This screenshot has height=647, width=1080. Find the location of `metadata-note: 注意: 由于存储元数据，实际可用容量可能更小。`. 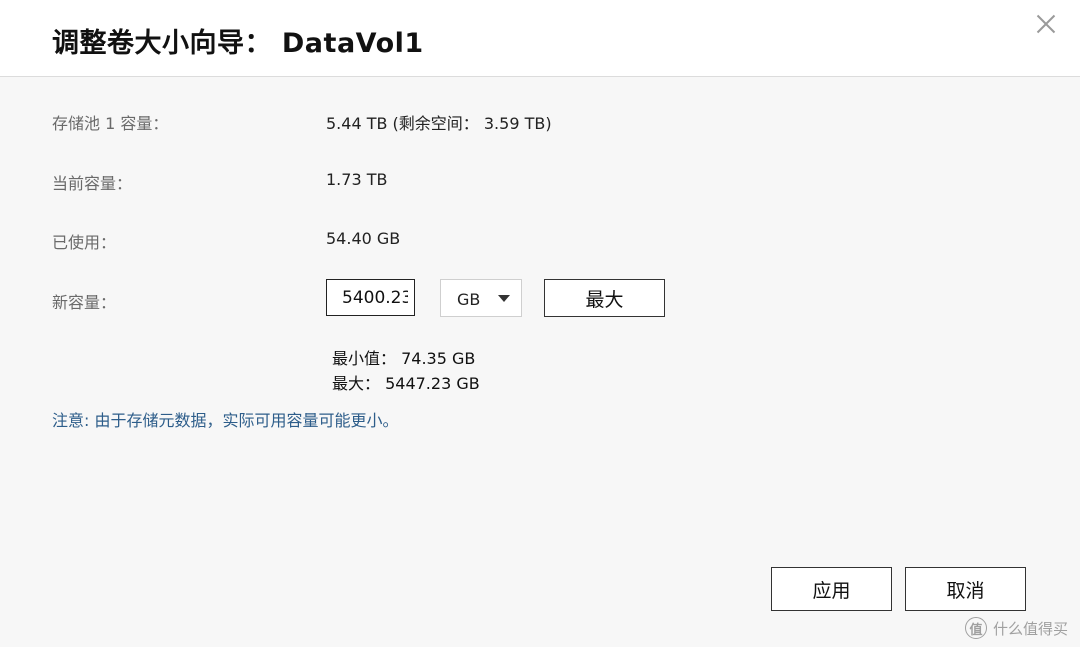

metadata-note: 注意: 由于存储元数据，实际可用容量可能更小。 is located at coordinates (225, 420).